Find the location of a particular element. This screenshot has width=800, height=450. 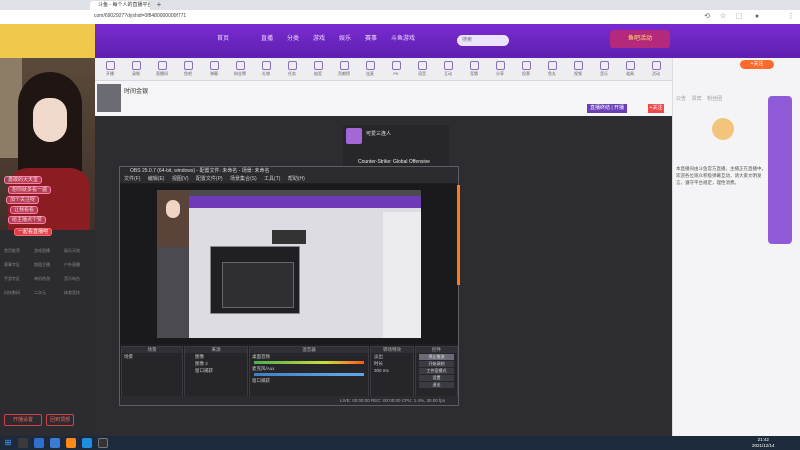

sidebar-item: 二次元 is located at coordinates (48, 294).